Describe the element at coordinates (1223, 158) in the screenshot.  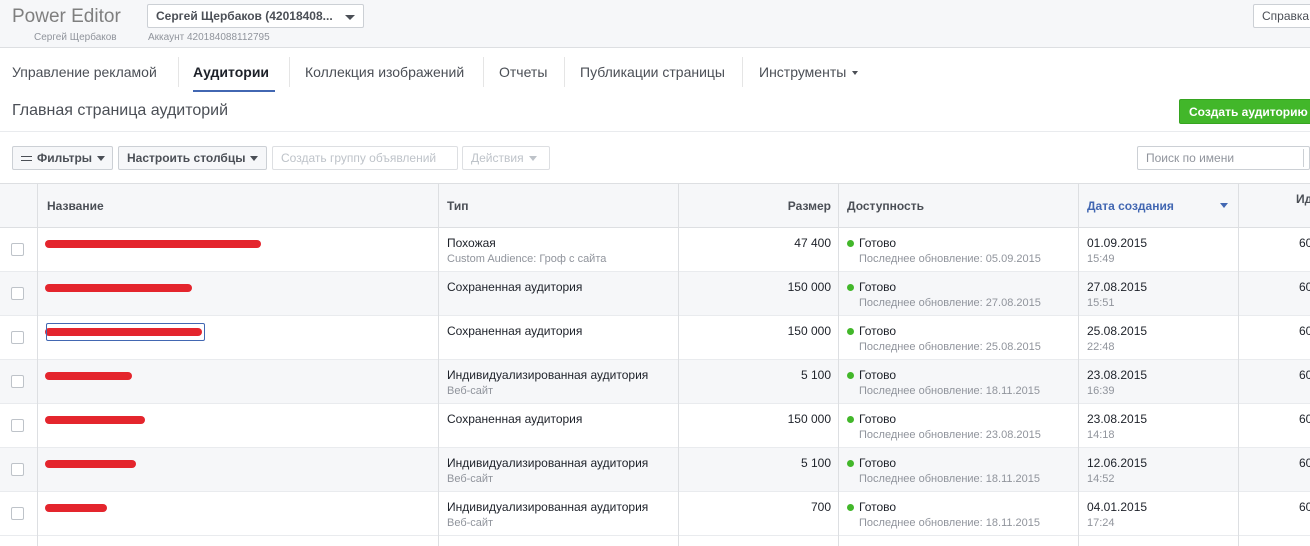
I see `search-input` at that location.